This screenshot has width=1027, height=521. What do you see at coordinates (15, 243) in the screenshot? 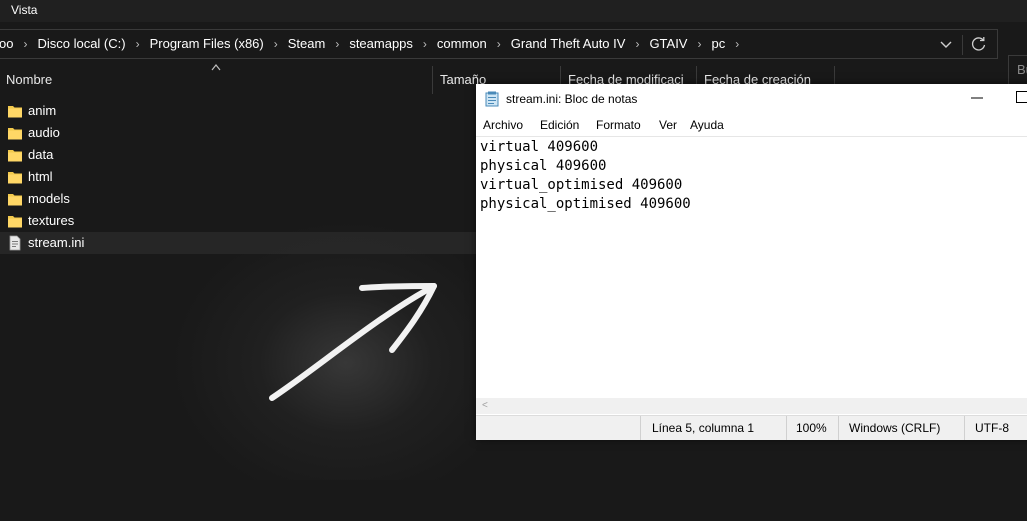
I see `ini-file-icon` at bounding box center [15, 243].